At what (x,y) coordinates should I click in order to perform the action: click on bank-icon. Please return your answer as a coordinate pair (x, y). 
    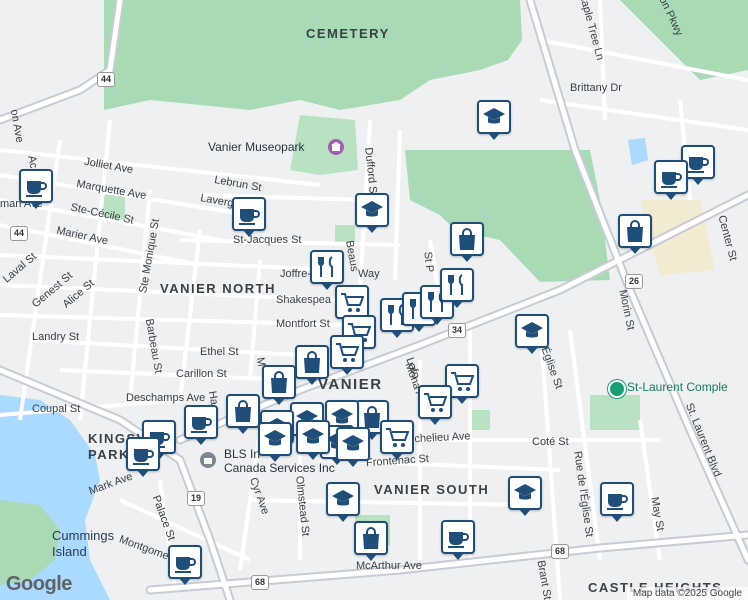
    Looking at the image, I should click on (208, 460).